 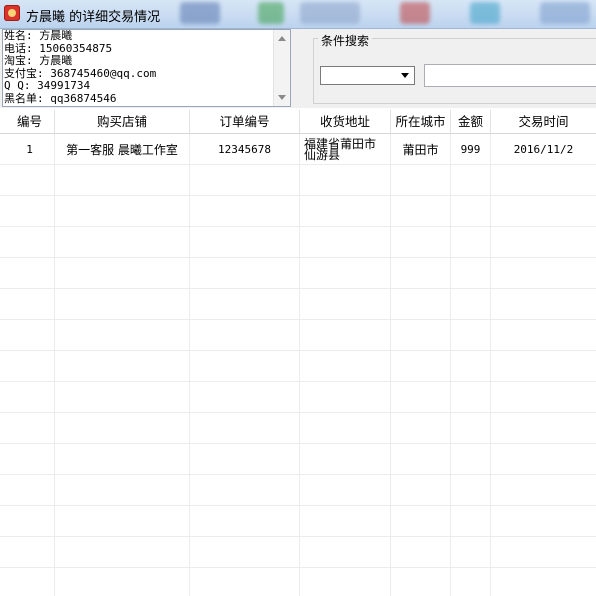 I want to click on cell-address-line2: 仙游县, so click(x=322, y=154).